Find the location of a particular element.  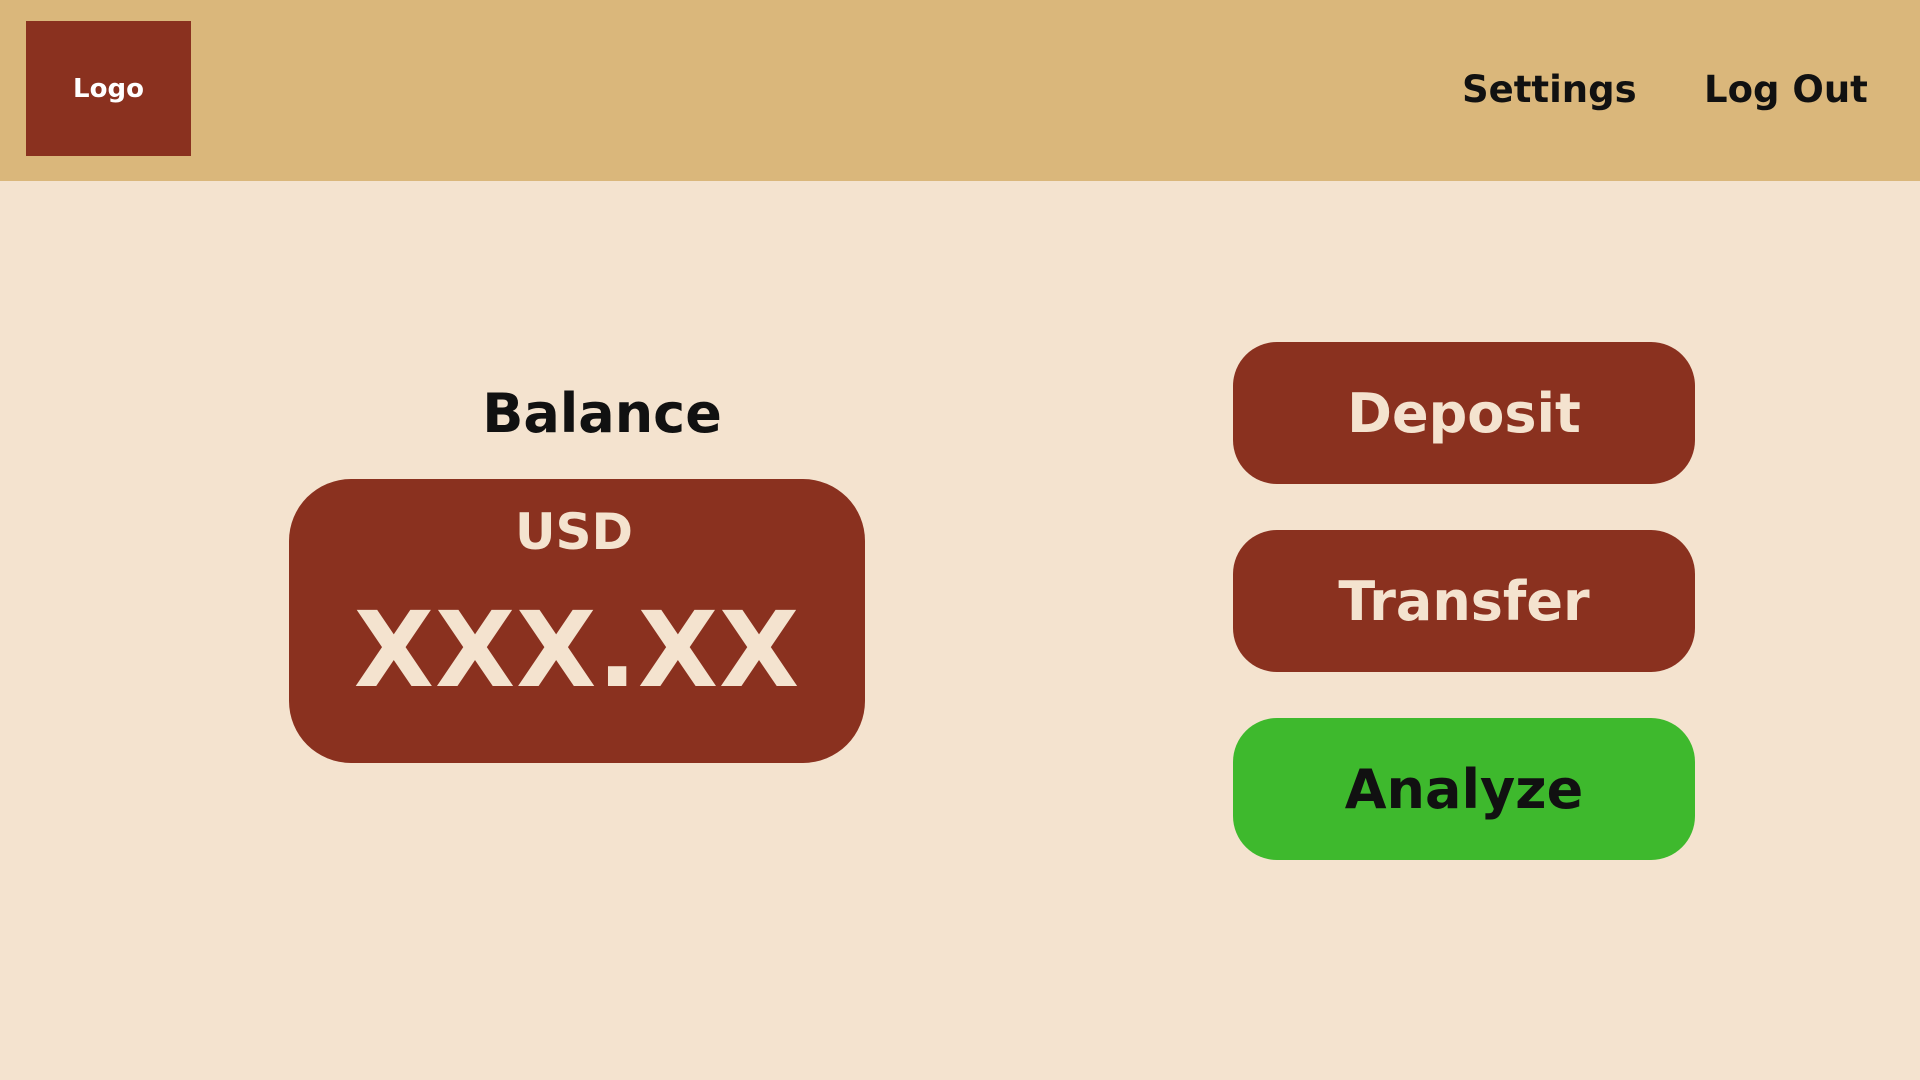

logout-link: Log Out is located at coordinates (1786, 90).